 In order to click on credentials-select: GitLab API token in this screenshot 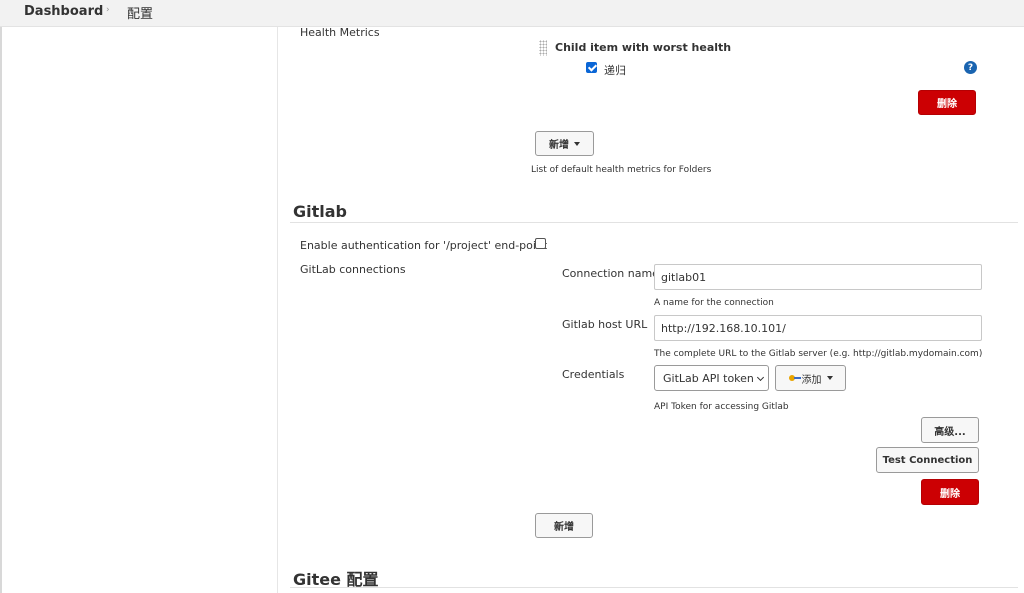, I will do `click(711, 378)`.